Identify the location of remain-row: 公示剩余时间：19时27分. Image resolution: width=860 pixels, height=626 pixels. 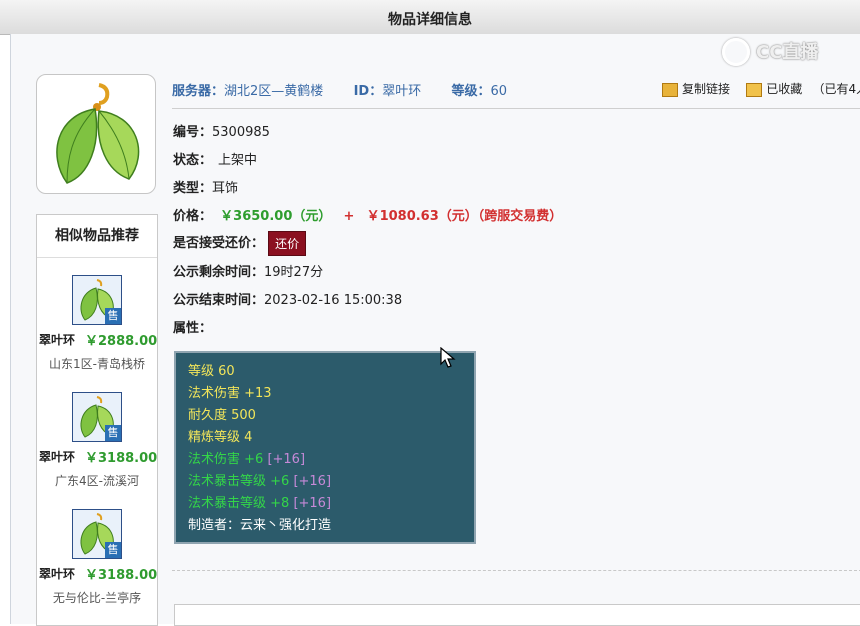
(248, 270).